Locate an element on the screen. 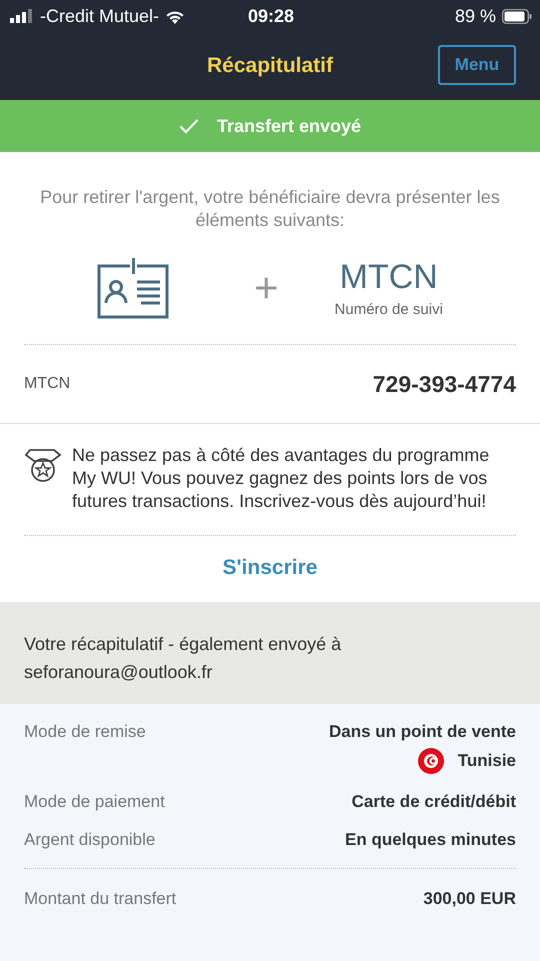 This screenshot has height=961, width=540. plus-sign: + is located at coordinates (266, 288).